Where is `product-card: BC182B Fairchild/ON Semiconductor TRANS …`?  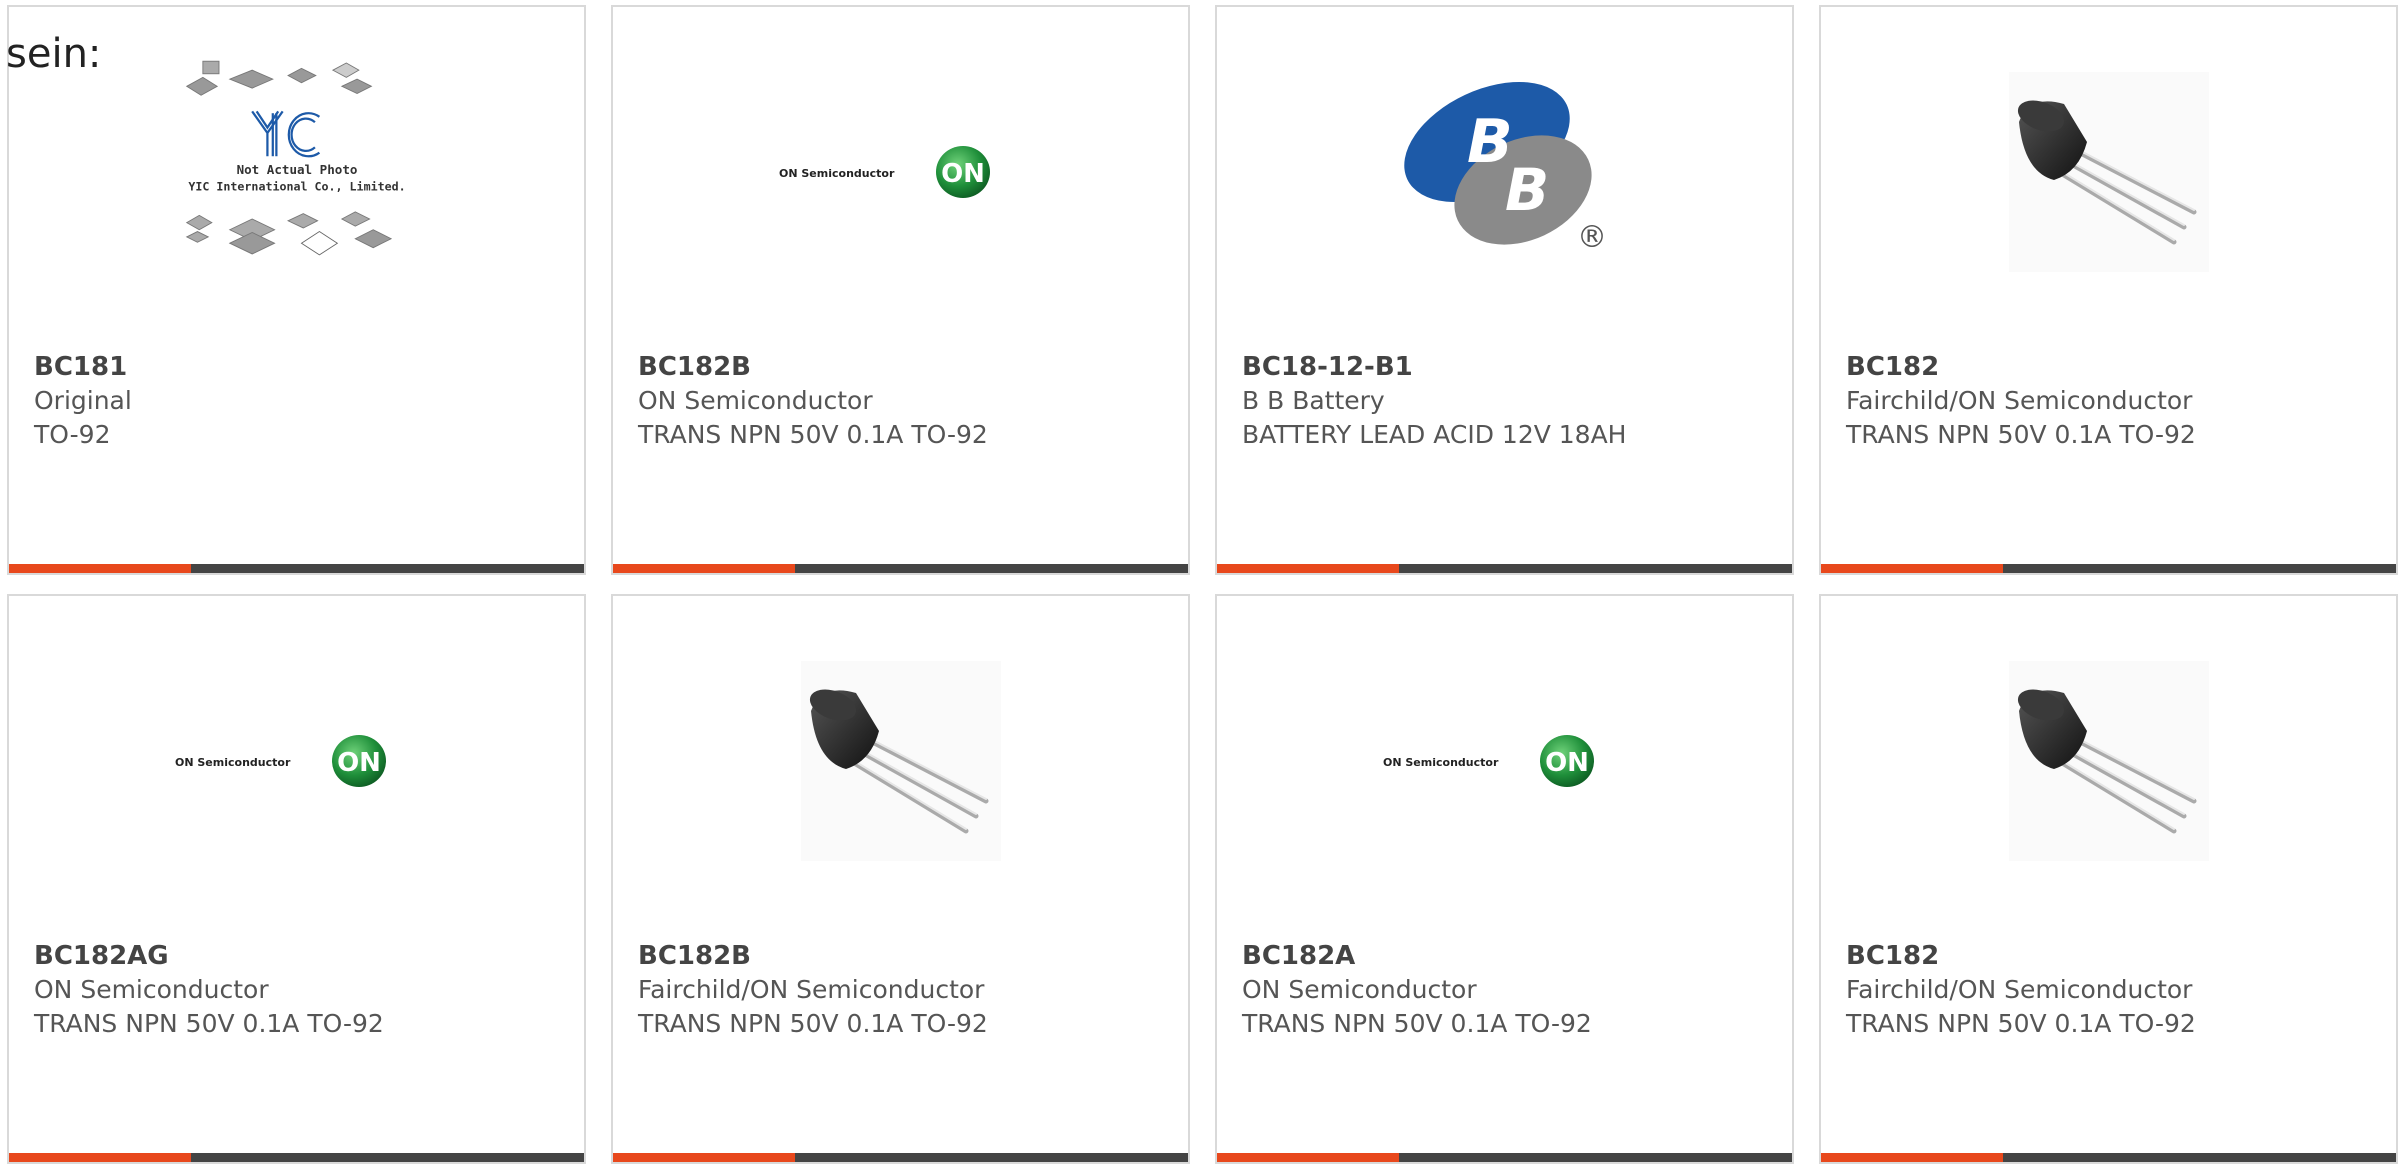
product-card: BC182B Fairchild/ON Semiconductor TRANS … is located at coordinates (900, 879).